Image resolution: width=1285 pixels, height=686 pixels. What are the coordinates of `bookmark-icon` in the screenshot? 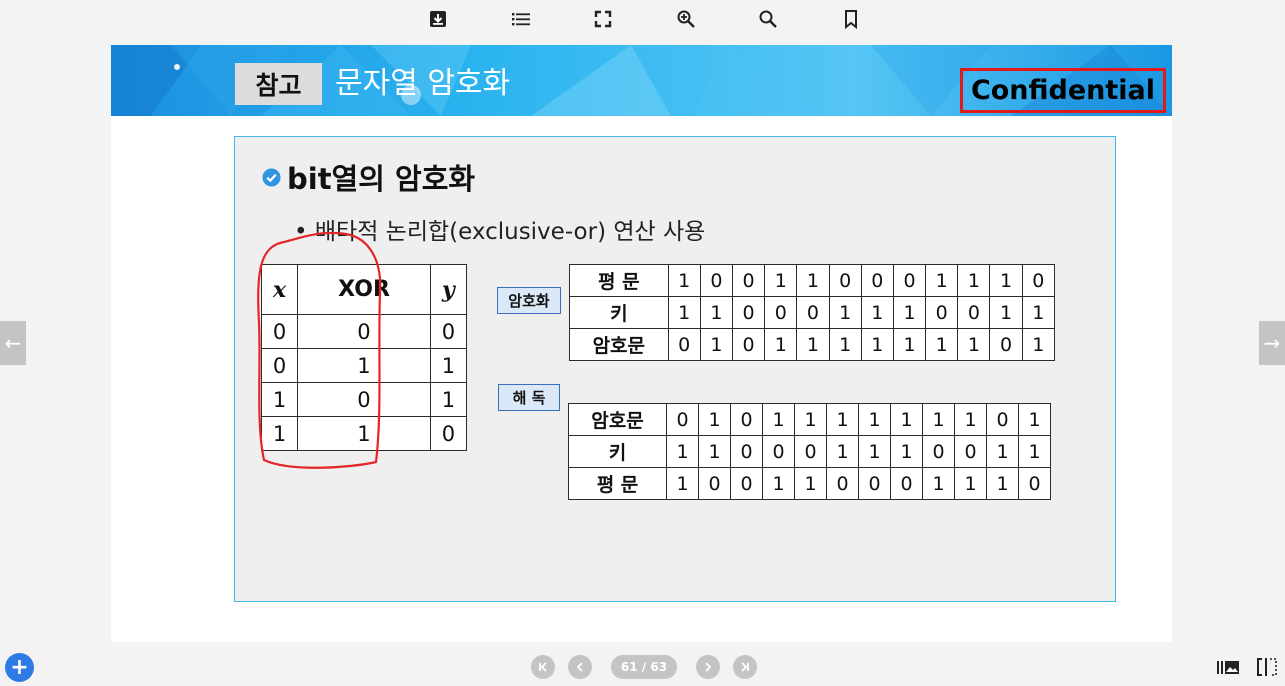 It's located at (851, 19).